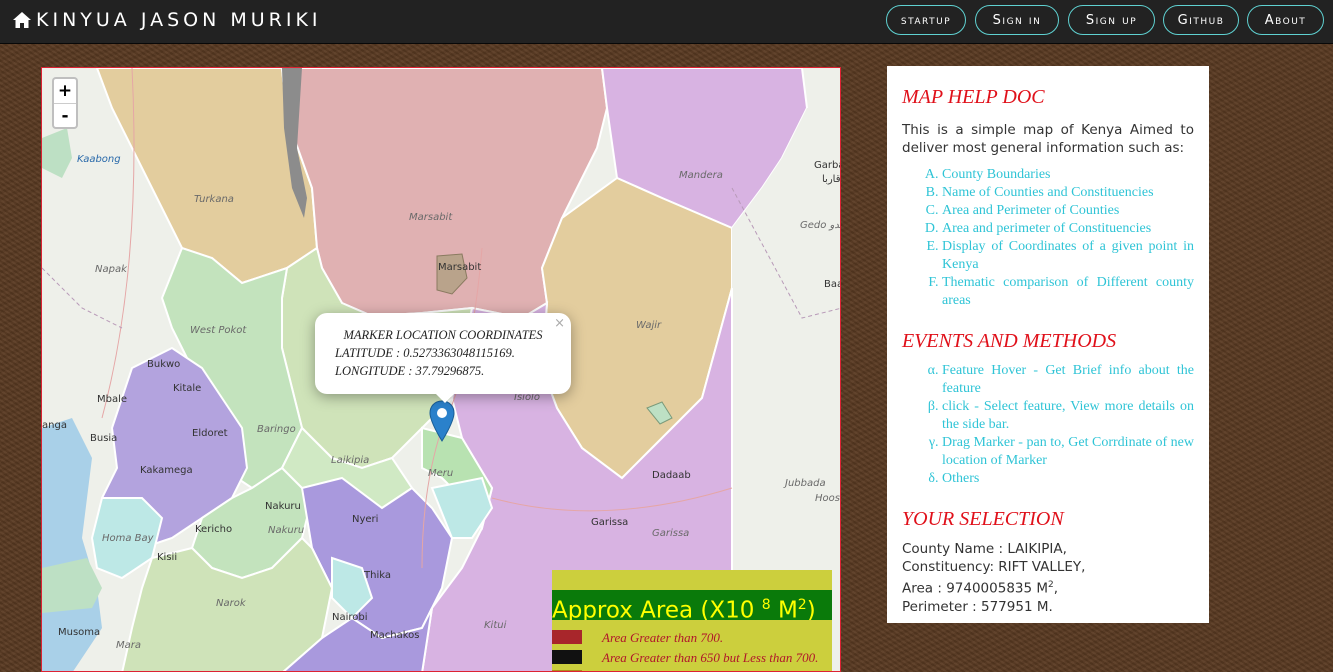 Image resolution: width=1333 pixels, height=672 pixels. I want to click on popup-title: MARKER LOCATION COORDINATES, so click(443, 335).